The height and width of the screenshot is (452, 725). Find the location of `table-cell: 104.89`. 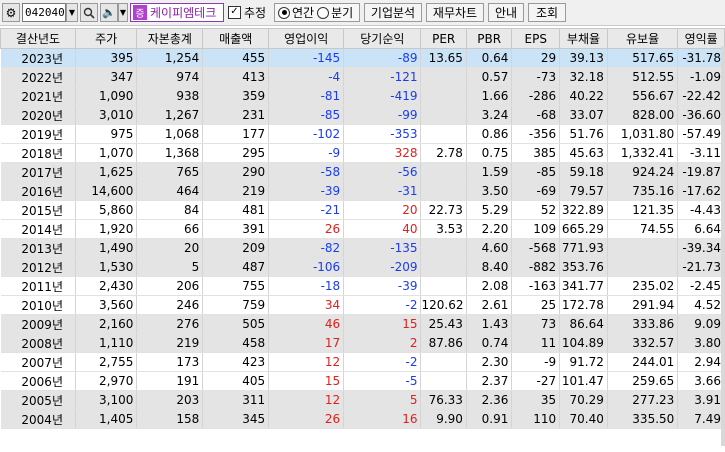

table-cell: 104.89 is located at coordinates (583, 343).